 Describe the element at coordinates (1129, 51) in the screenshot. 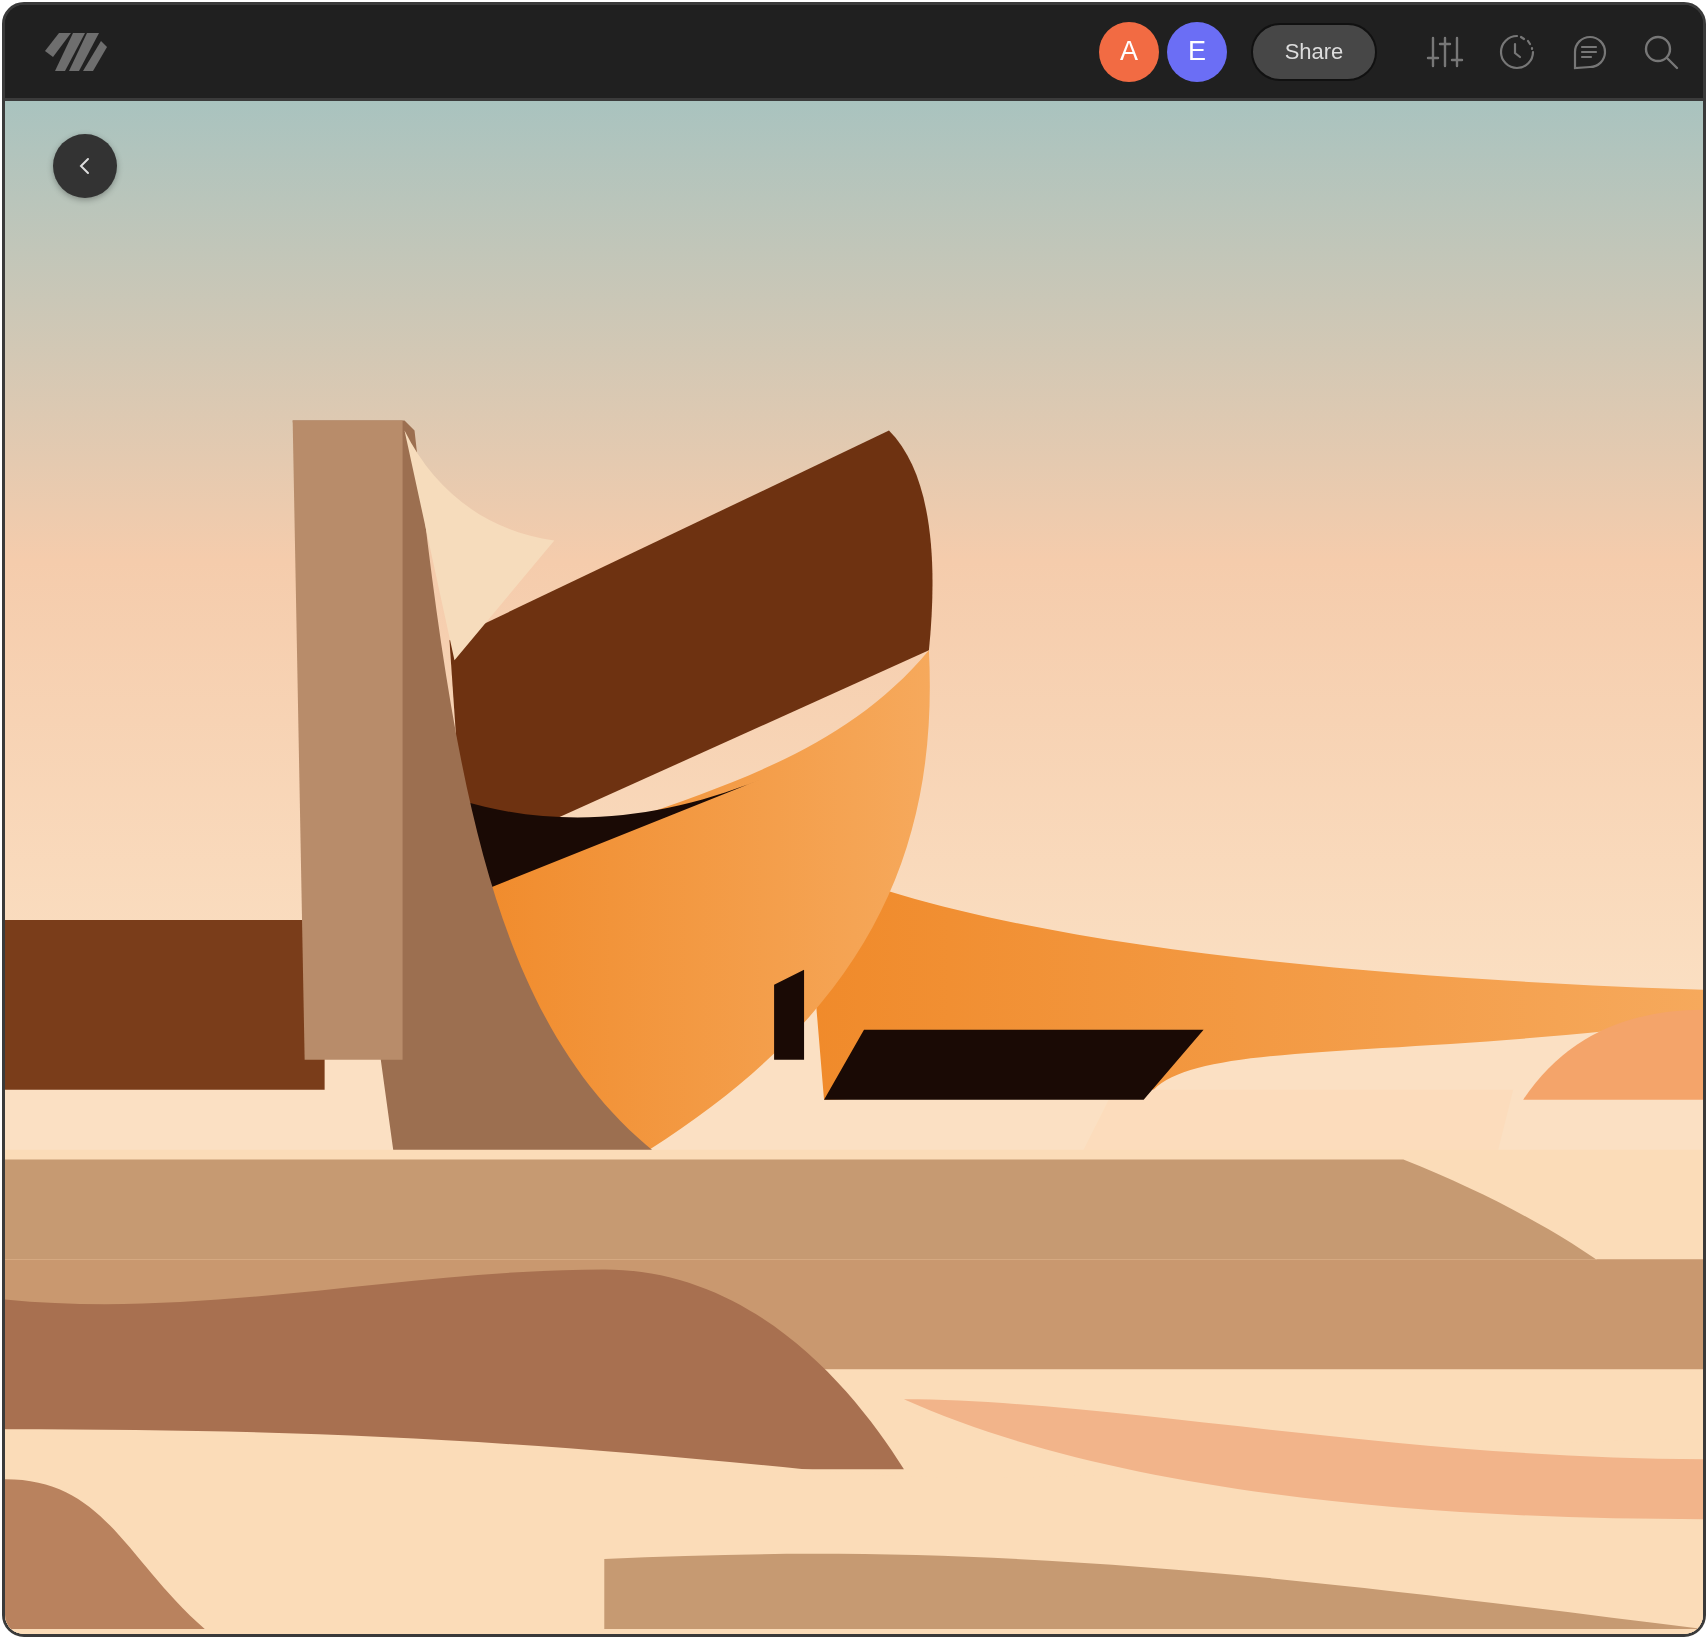

I see `user-avatar: A` at that location.